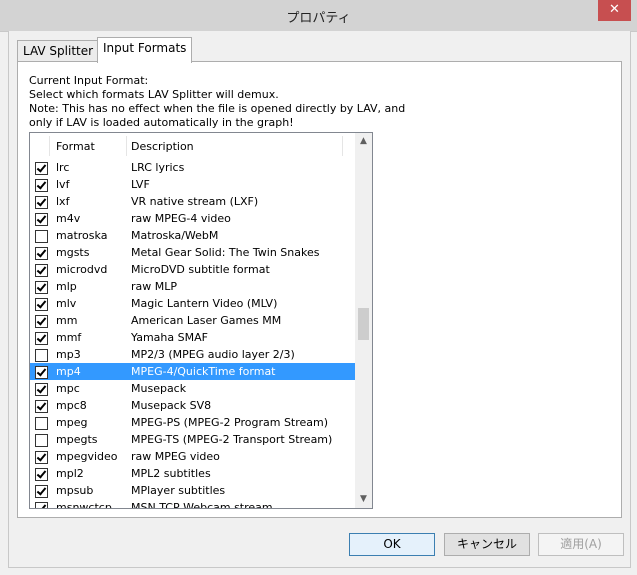 The width and height of the screenshot is (637, 575). I want to click on list-item: mlp raw MLP, so click(192, 286).